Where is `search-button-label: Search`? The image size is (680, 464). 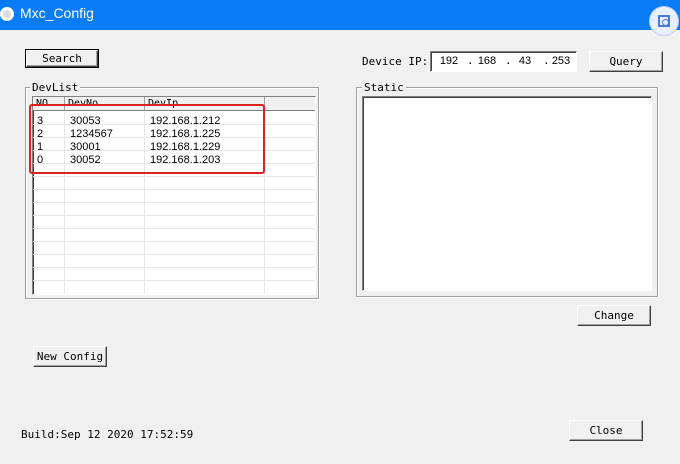
search-button-label: Search is located at coordinates (62, 58).